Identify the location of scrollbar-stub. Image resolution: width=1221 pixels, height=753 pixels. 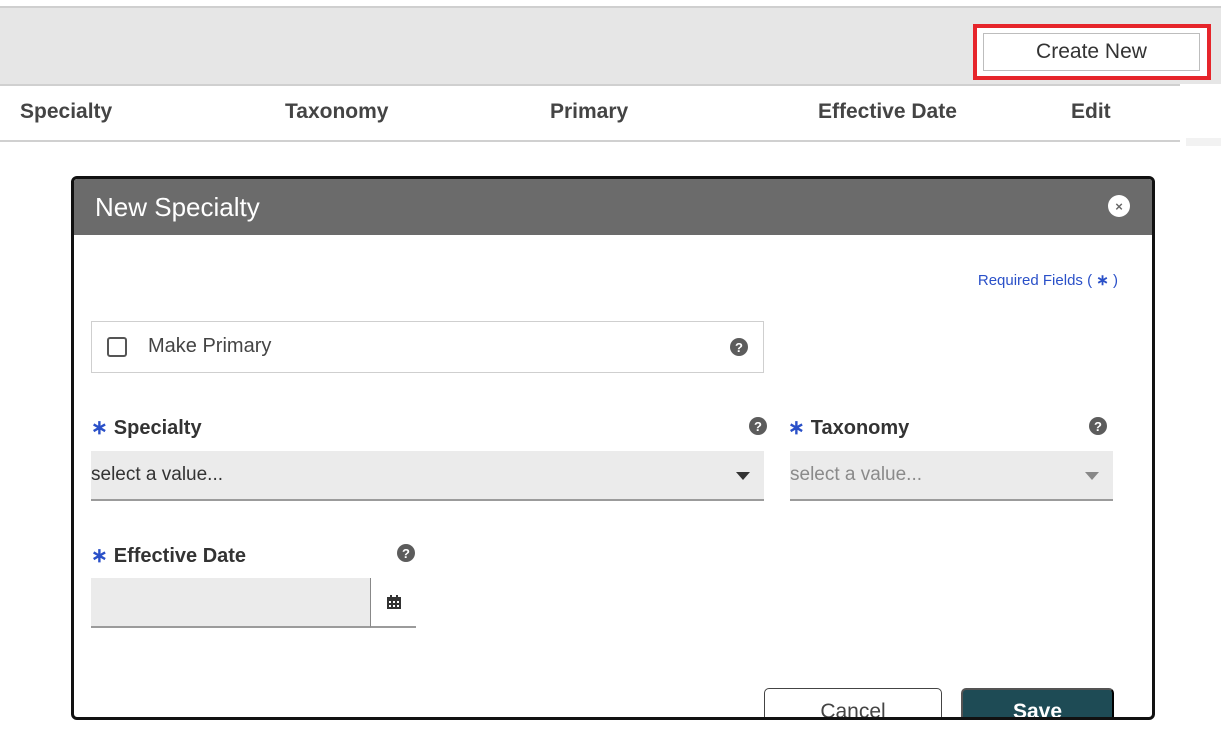
(1203, 142).